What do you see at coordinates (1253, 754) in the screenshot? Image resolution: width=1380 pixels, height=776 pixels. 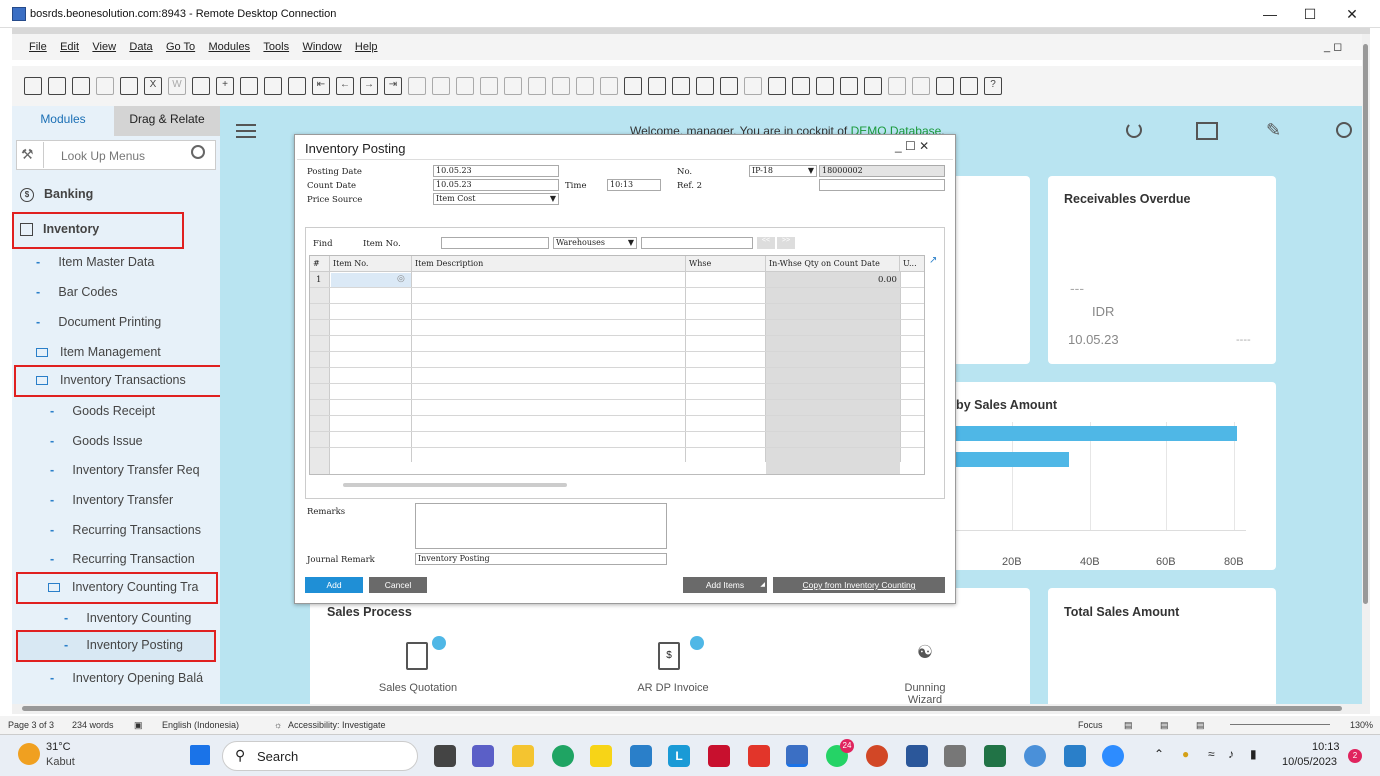 I see `battery-icon: ▮` at bounding box center [1253, 754].